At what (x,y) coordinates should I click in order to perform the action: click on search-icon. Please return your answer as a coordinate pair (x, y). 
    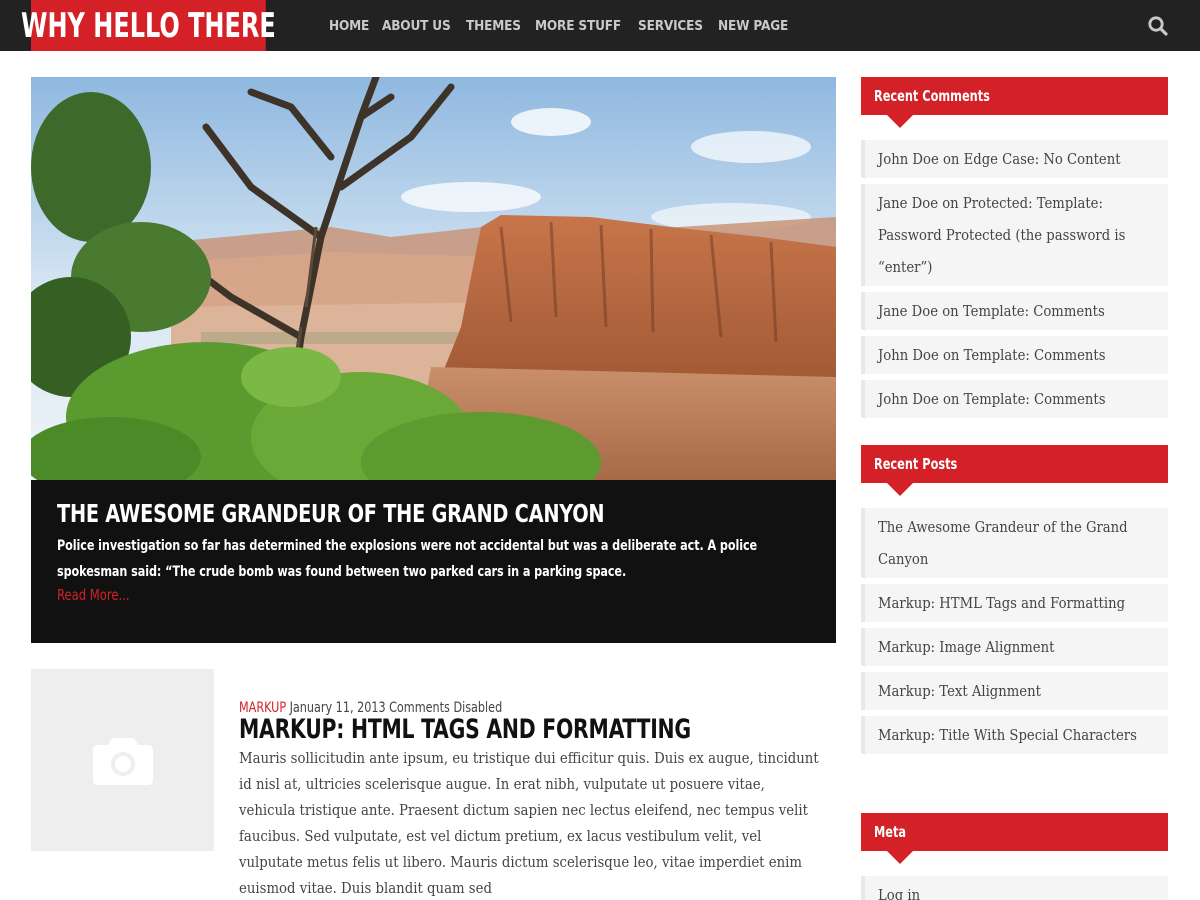
    Looking at the image, I should click on (1158, 26).